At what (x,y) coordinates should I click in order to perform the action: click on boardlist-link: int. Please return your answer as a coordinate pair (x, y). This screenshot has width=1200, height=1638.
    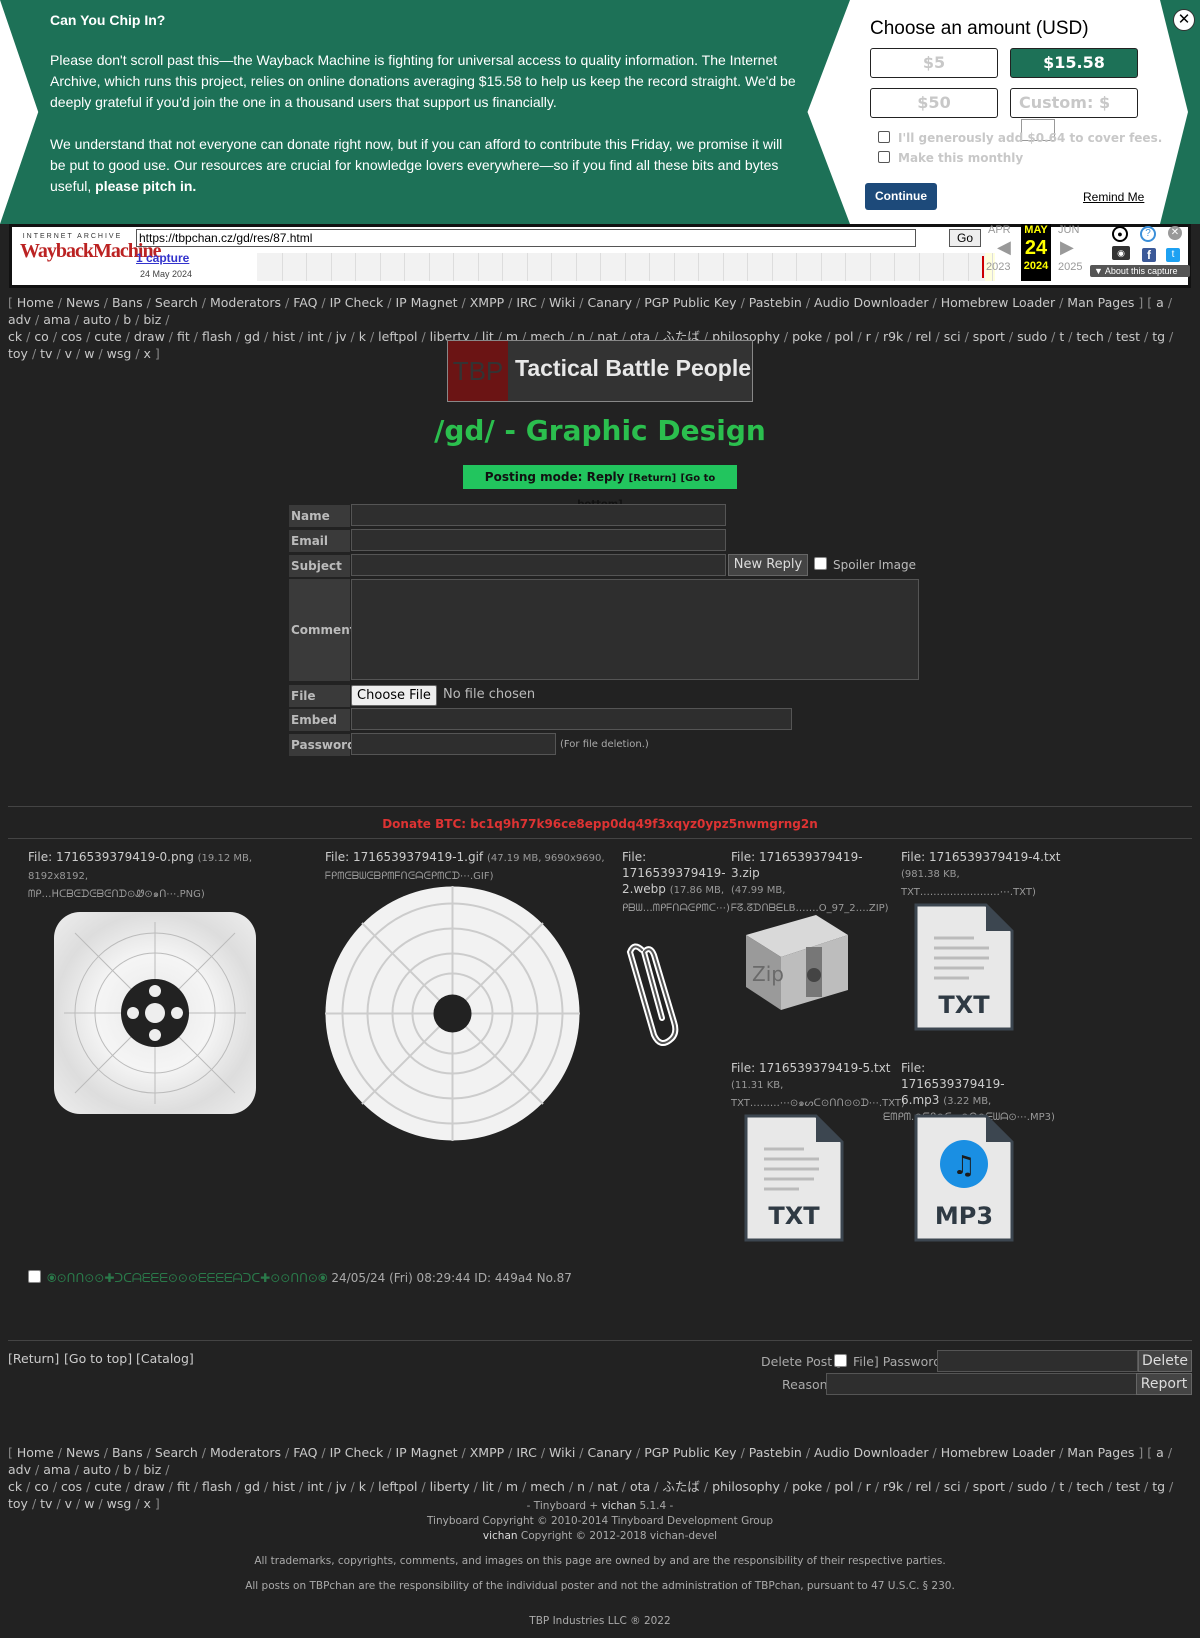
    Looking at the image, I should click on (315, 1486).